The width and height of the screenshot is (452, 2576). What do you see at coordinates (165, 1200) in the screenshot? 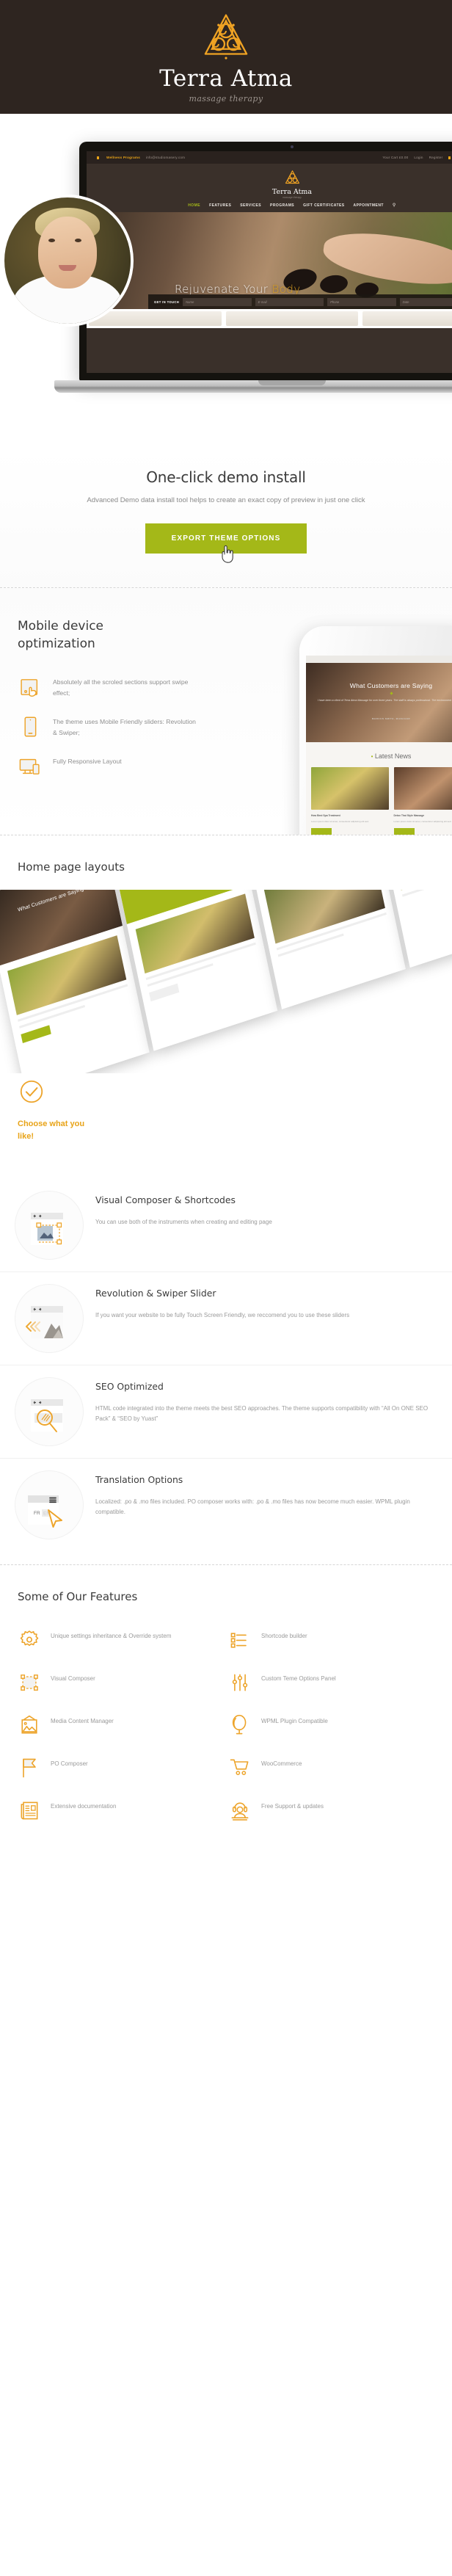
I see `feature-block-title: Visual Composer & Shortcodes` at bounding box center [165, 1200].